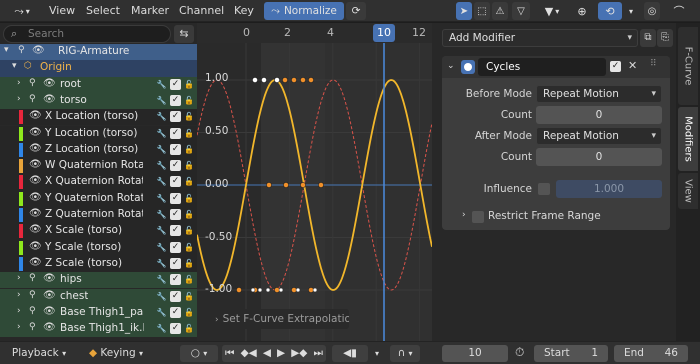  Describe the element at coordinates (98, 68) in the screenshot. I see `channel-row: ▾ ⬡ Origin` at that location.